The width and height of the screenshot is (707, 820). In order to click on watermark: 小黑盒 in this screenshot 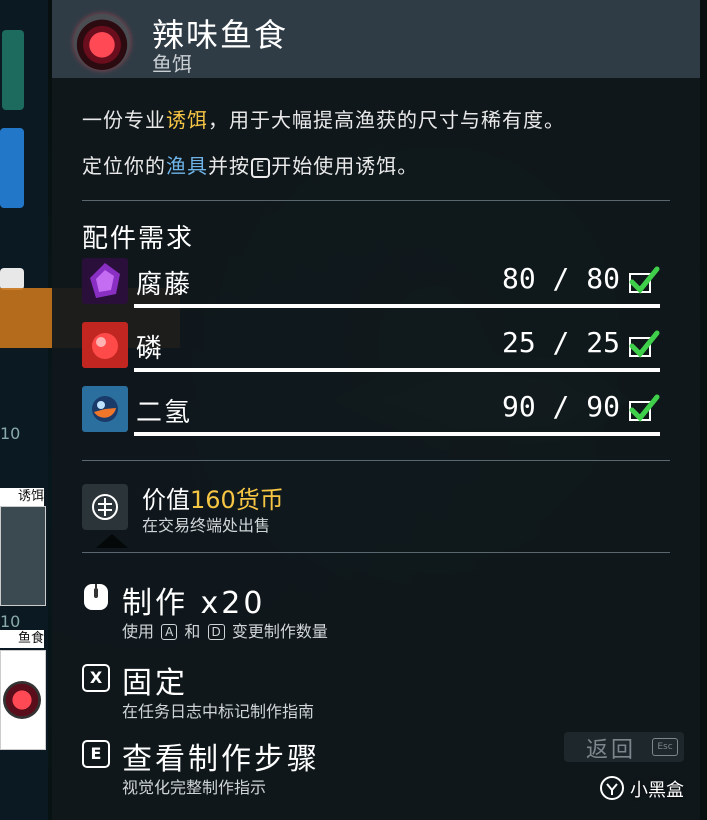, I will do `click(650, 789)`.